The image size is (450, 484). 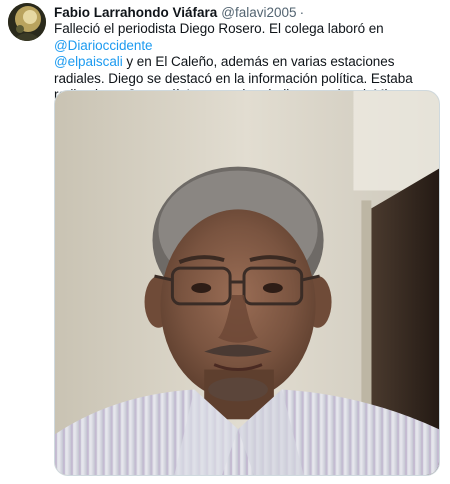 I want to click on mention-diarioccidente: @Diarioccidente, so click(x=103, y=45).